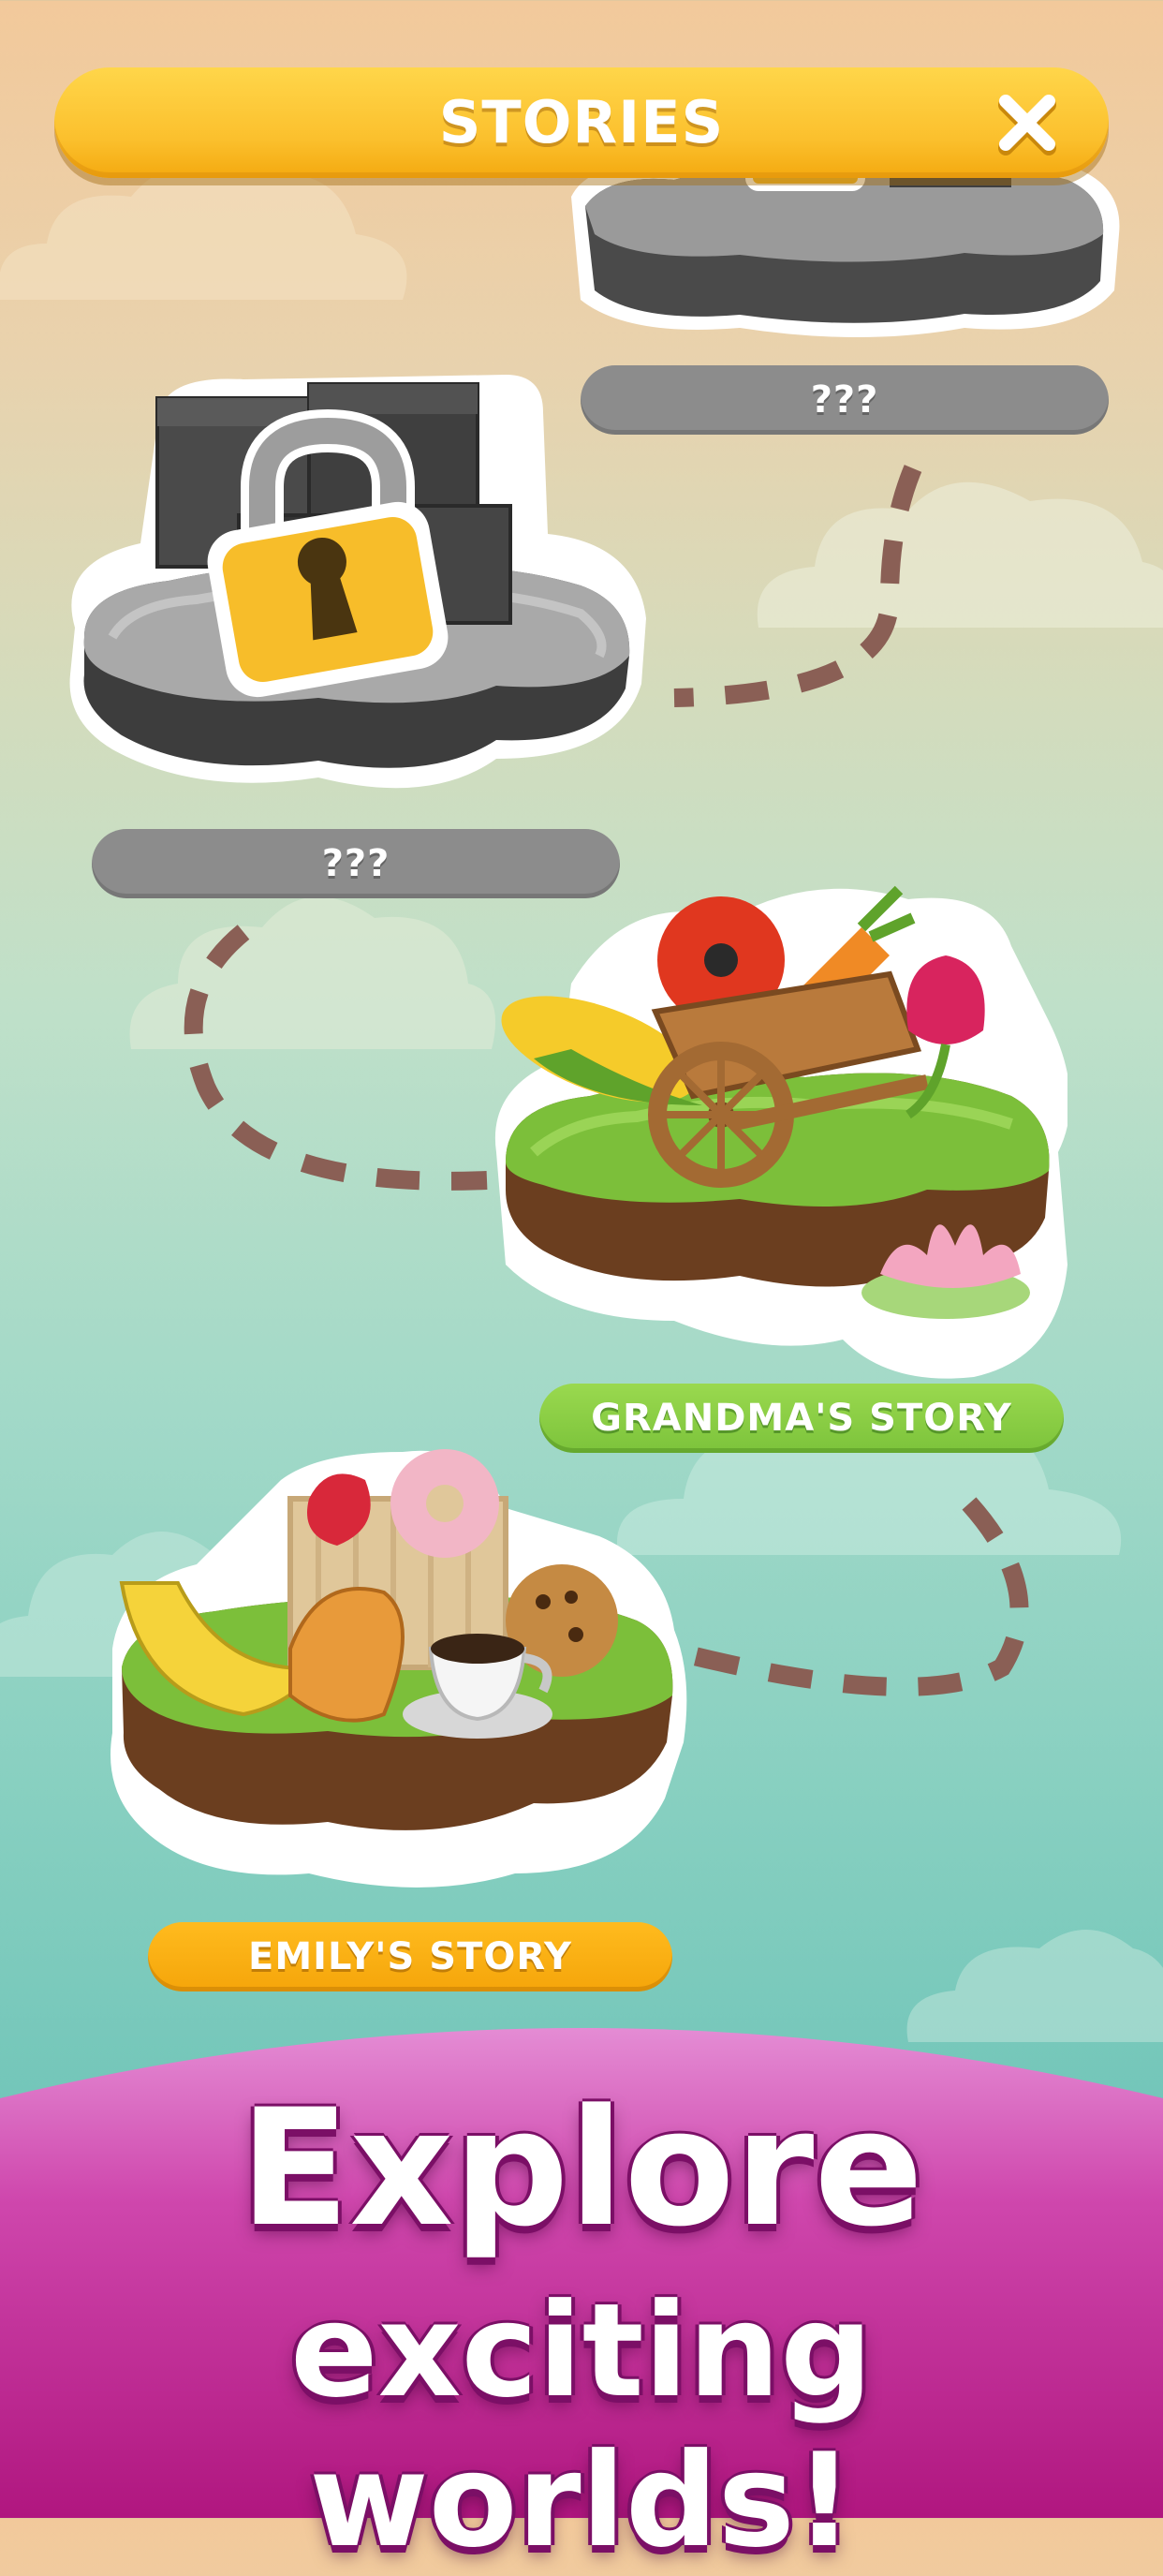 Image resolution: width=1163 pixels, height=2576 pixels. Describe the element at coordinates (581, 2168) in the screenshot. I see `banner-headline: Explore` at that location.